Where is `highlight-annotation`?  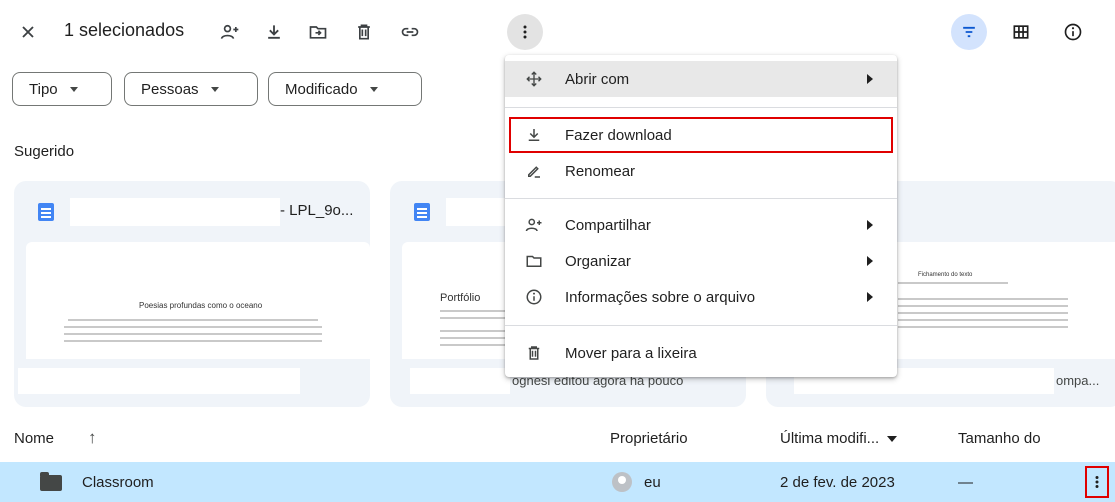
highlight-annotation is located at coordinates (701, 135).